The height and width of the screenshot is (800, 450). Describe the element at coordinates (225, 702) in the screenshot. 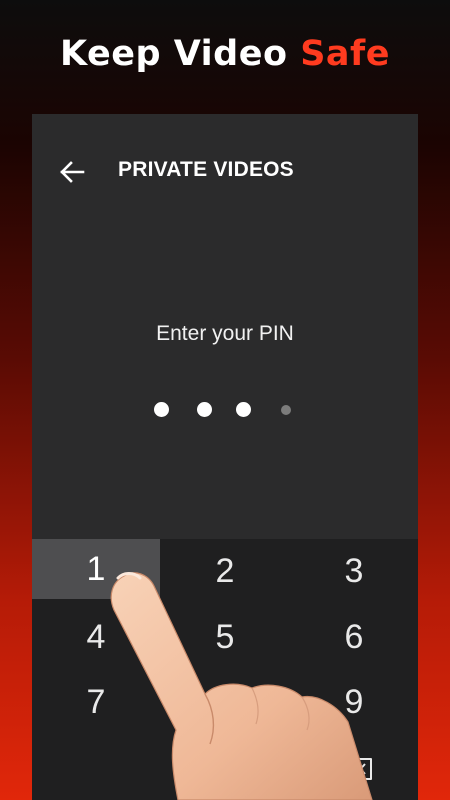

I see `key-8: 8` at that location.